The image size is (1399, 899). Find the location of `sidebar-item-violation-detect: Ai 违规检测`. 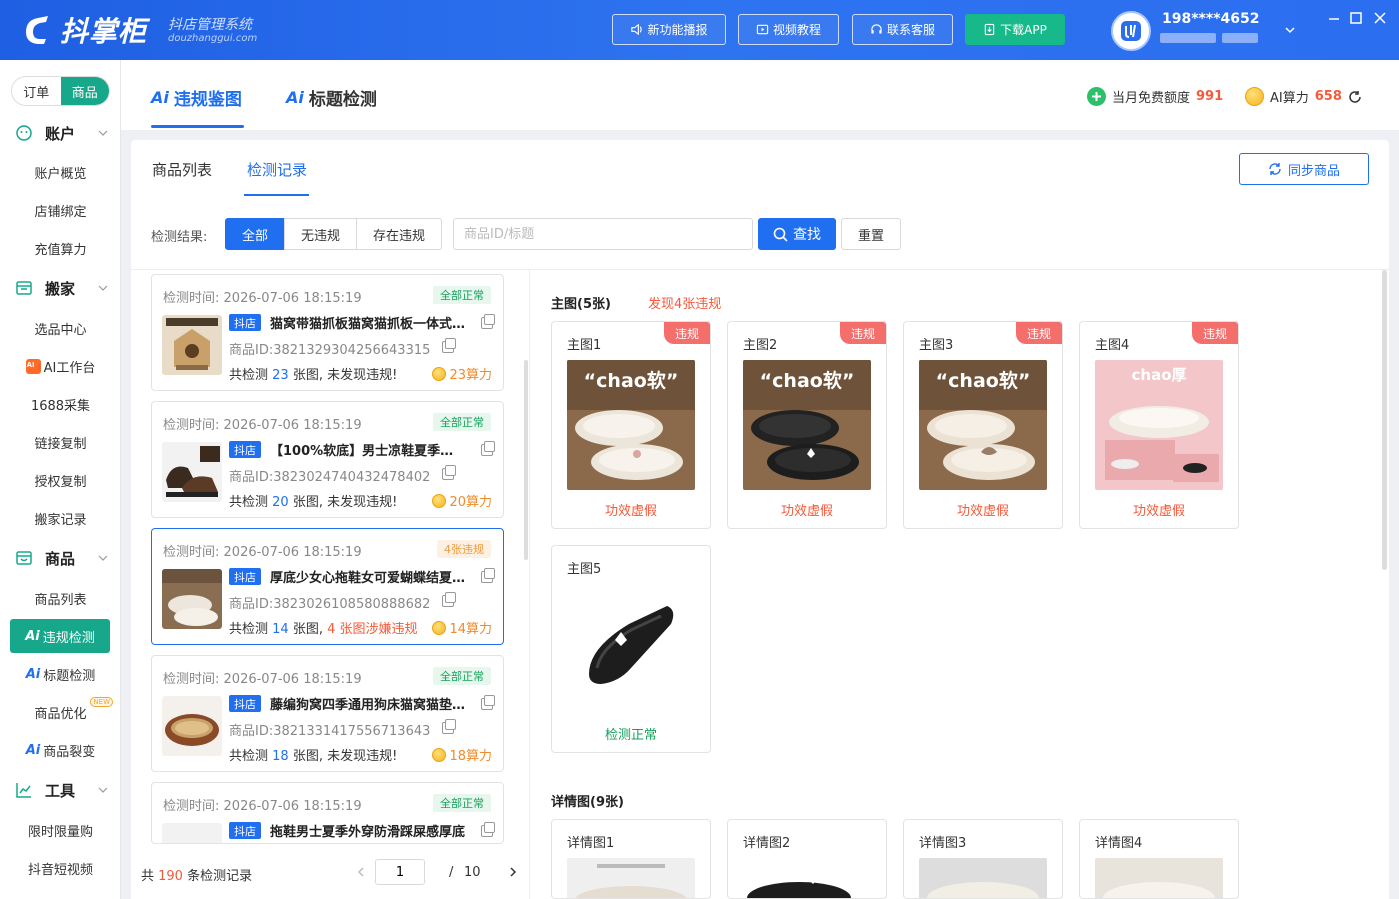

sidebar-item-violation-detect: Ai 违规检测 is located at coordinates (60, 636).